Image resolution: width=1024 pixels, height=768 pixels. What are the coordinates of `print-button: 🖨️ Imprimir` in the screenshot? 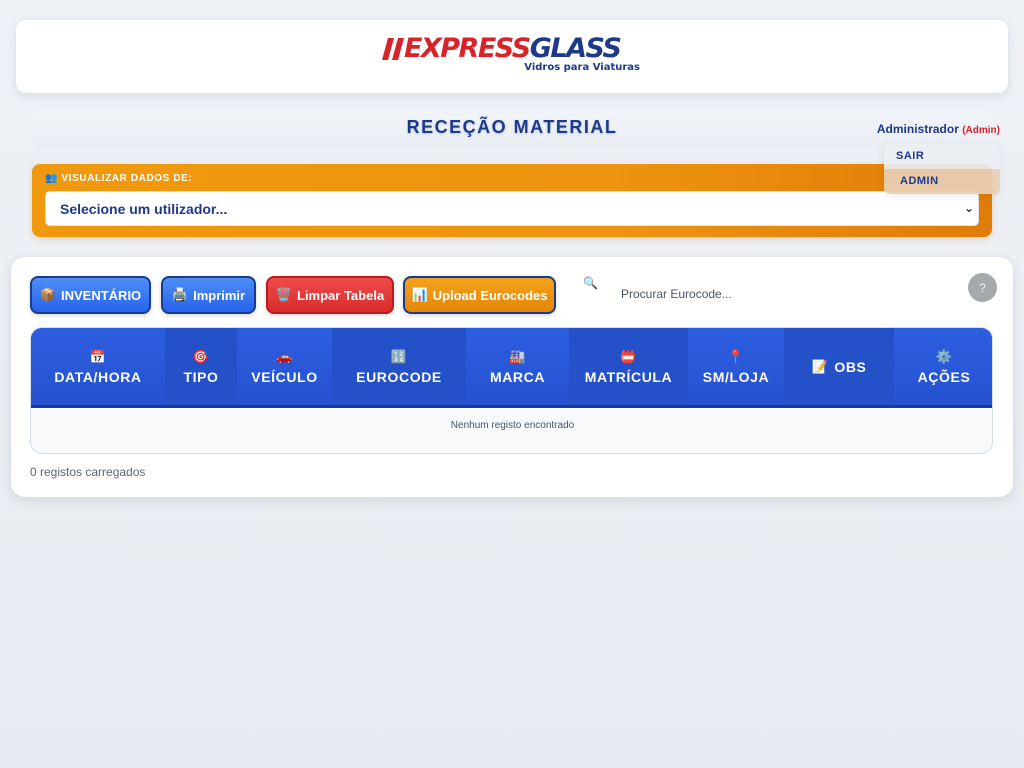 It's located at (208, 295).